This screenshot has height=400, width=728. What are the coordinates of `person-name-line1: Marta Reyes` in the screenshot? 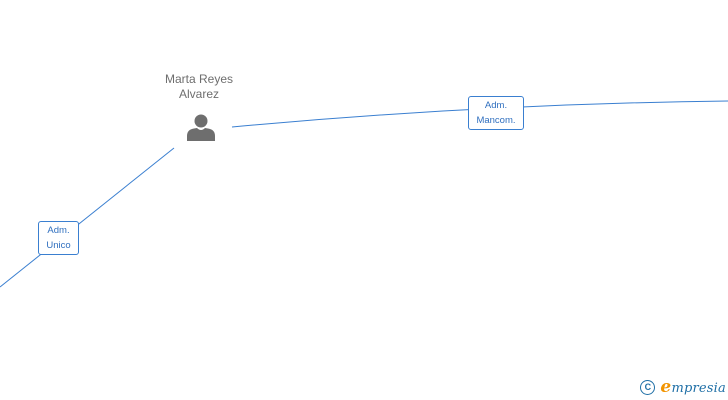 It's located at (199, 79).